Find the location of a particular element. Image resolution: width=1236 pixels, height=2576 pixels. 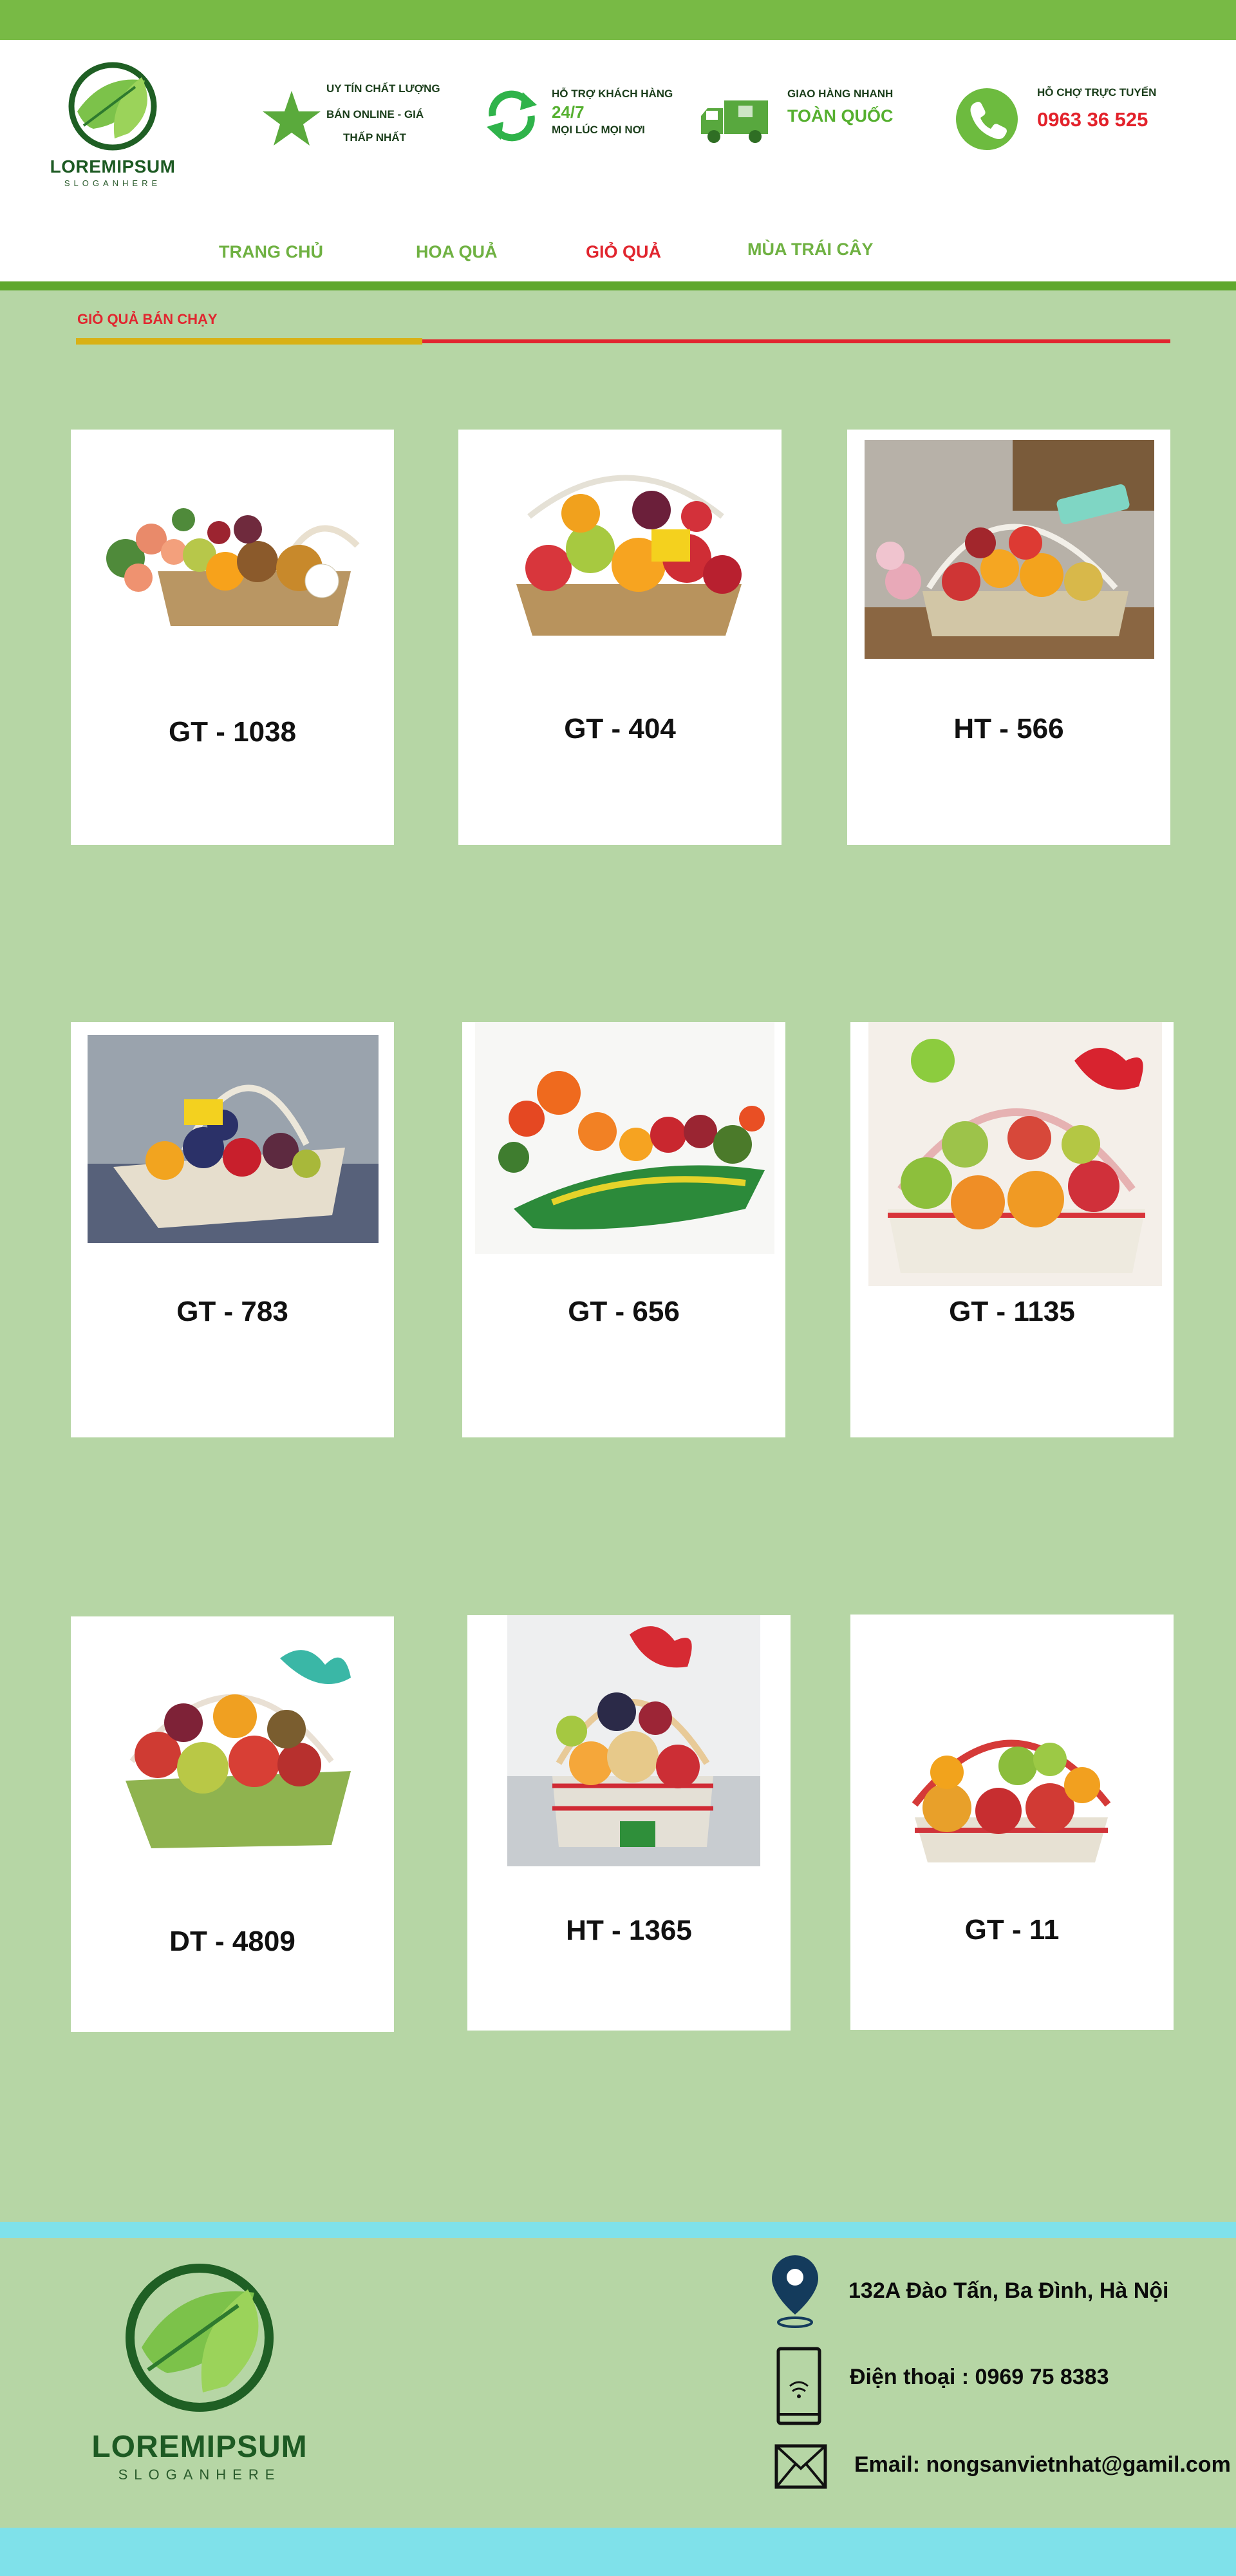

product-code: HT - 566 is located at coordinates (1008, 728).